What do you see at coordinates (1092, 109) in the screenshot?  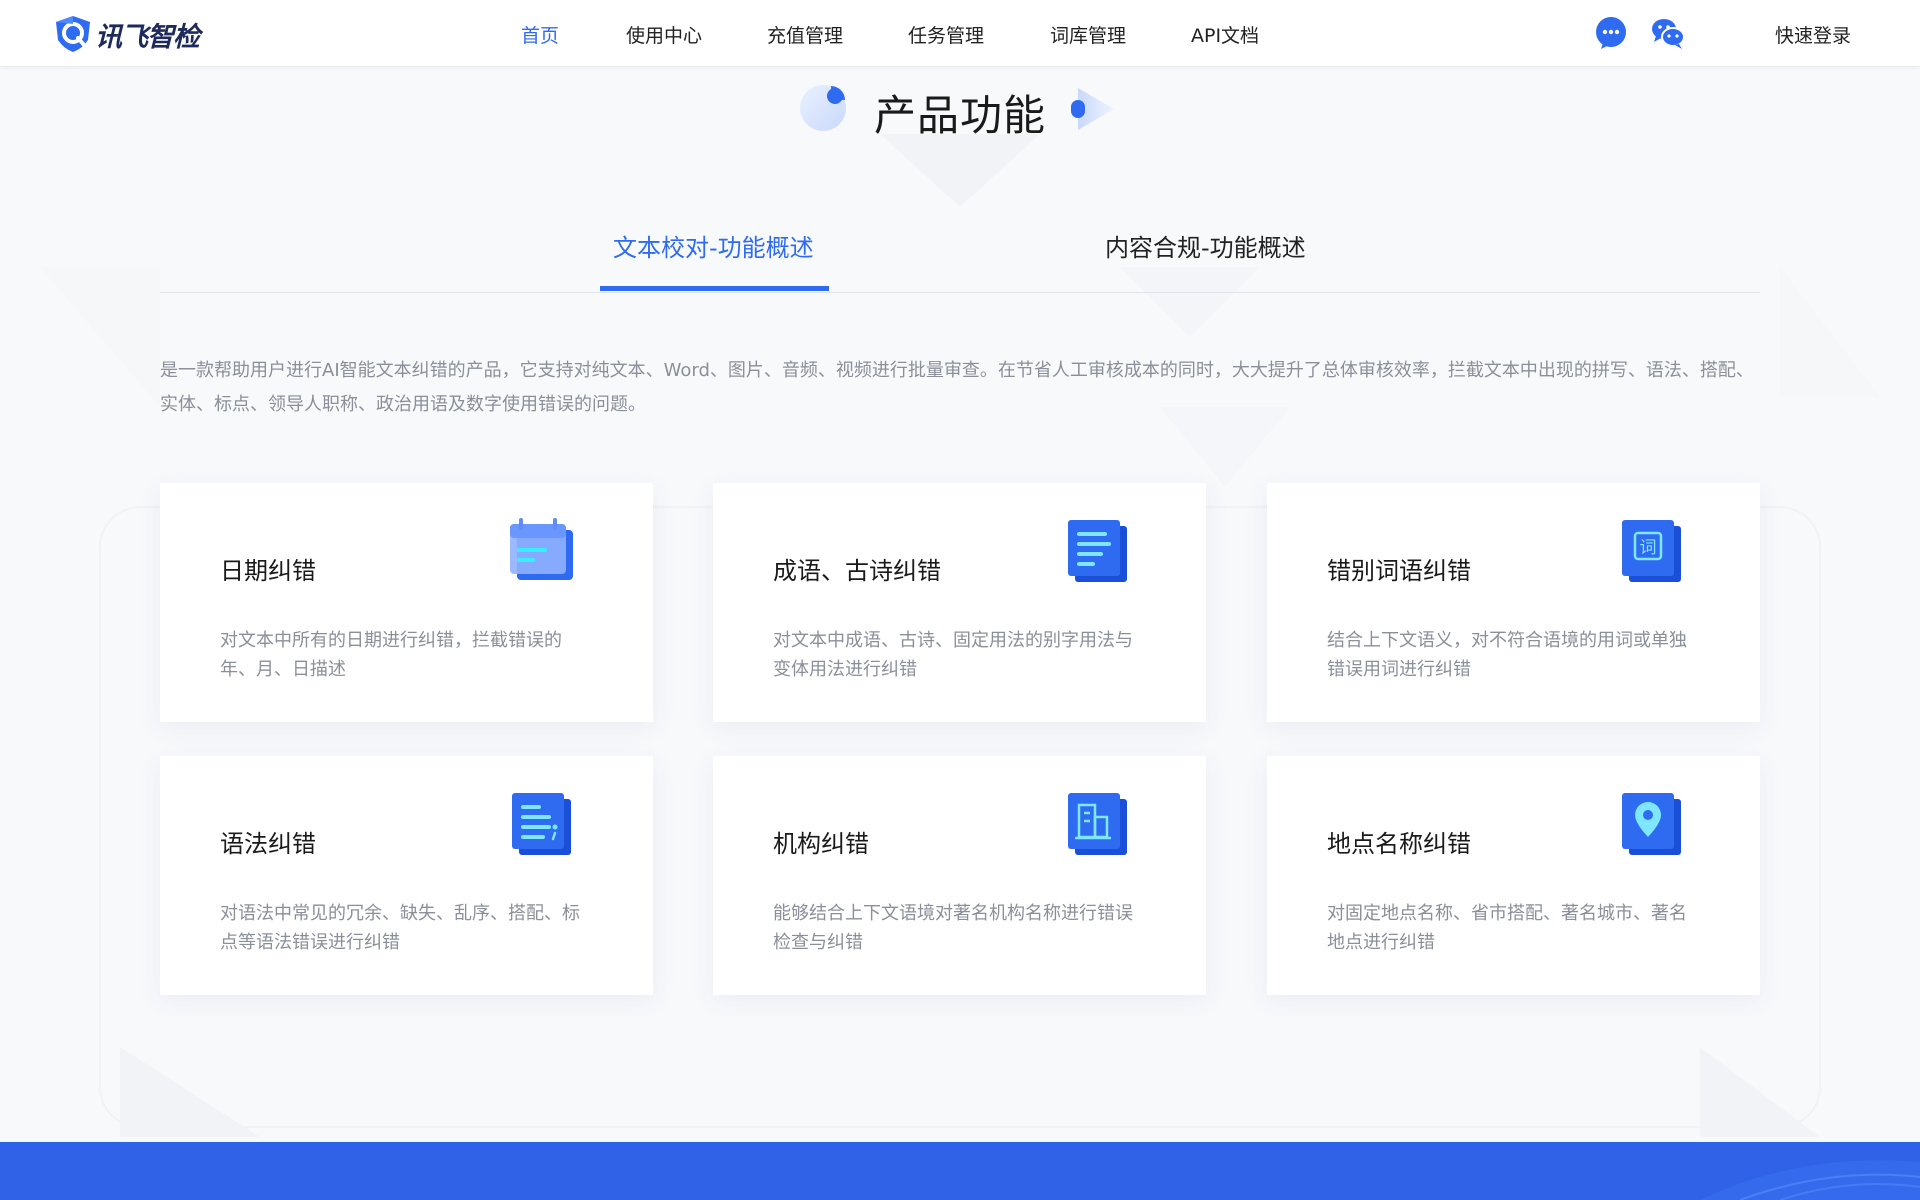 I see `heading-right-arrow-icon` at bounding box center [1092, 109].